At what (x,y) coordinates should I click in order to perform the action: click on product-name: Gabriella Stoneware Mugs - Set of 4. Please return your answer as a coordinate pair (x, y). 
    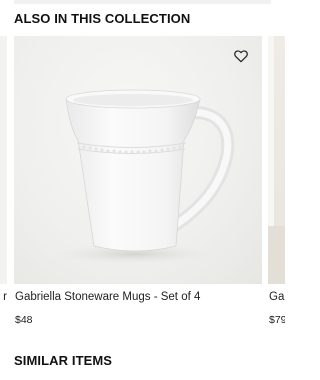
    Looking at the image, I should click on (107, 297).